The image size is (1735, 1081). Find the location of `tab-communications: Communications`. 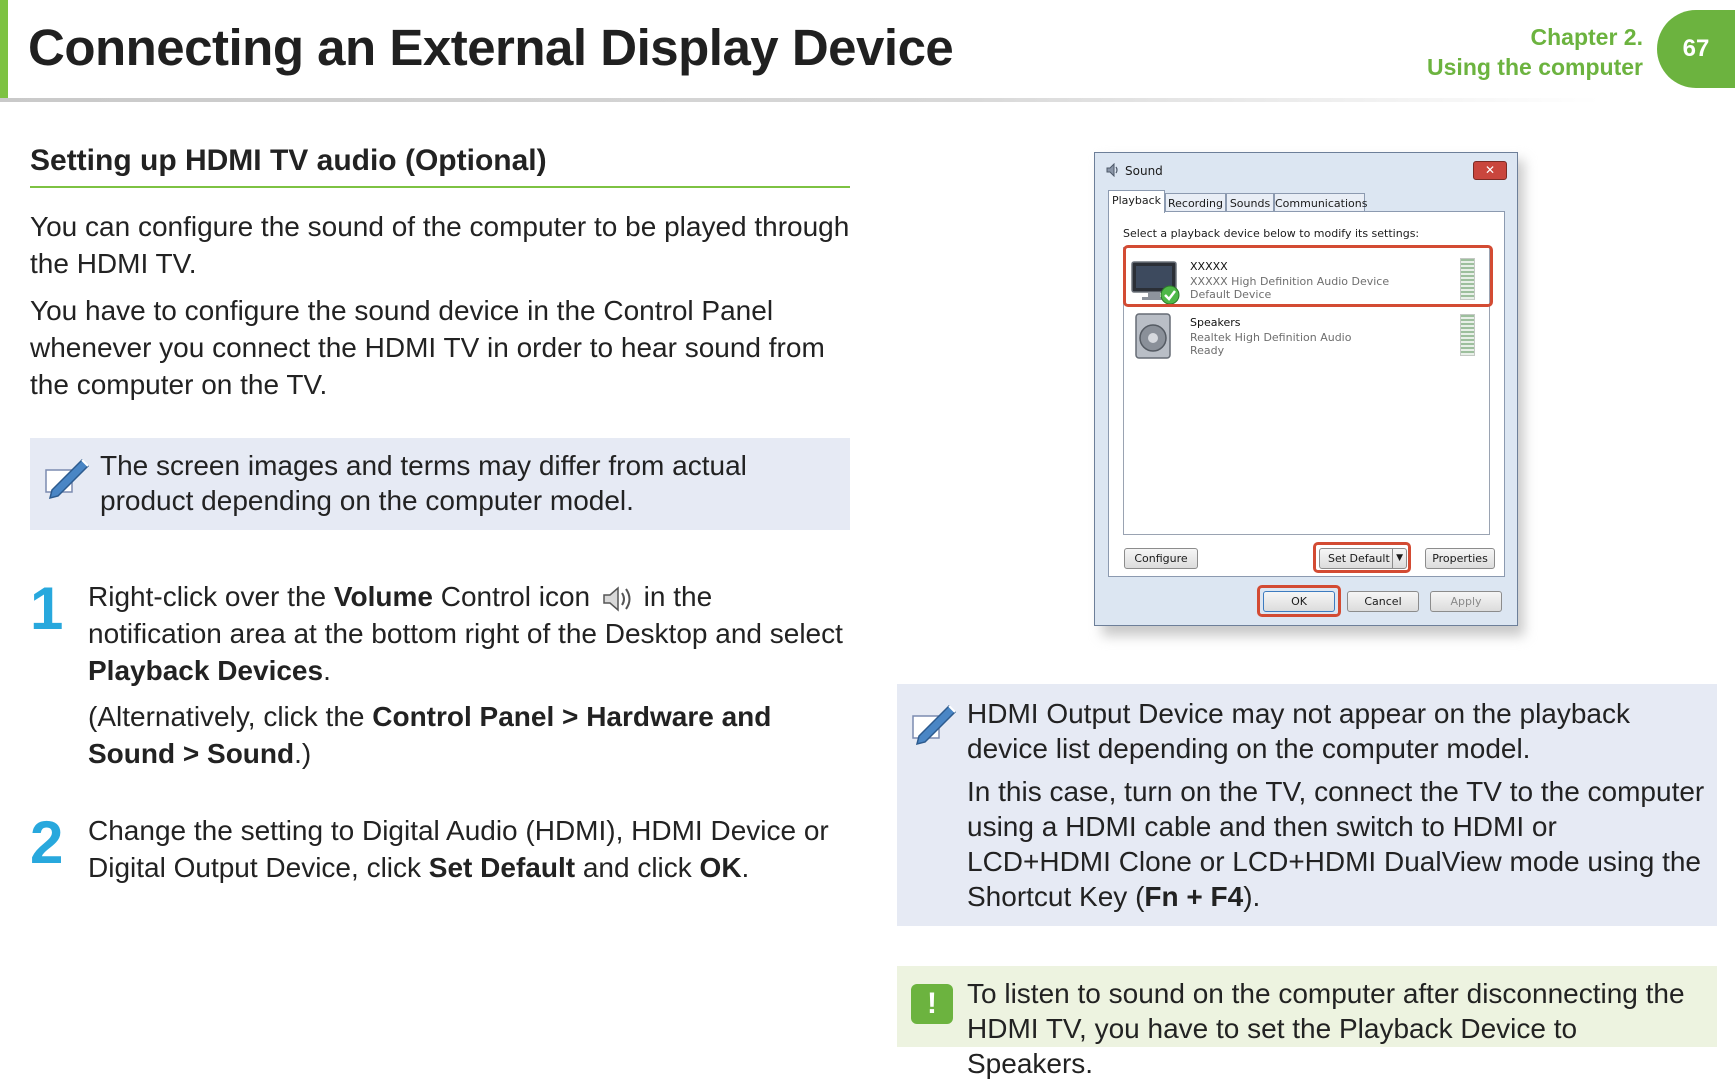

tab-communications: Communications is located at coordinates (1320, 202).